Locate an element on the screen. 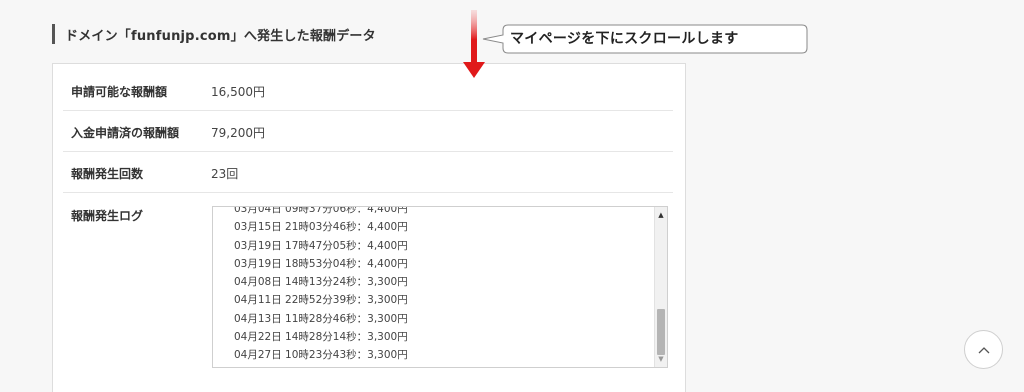  chevron-up-icon is located at coordinates (983, 349).